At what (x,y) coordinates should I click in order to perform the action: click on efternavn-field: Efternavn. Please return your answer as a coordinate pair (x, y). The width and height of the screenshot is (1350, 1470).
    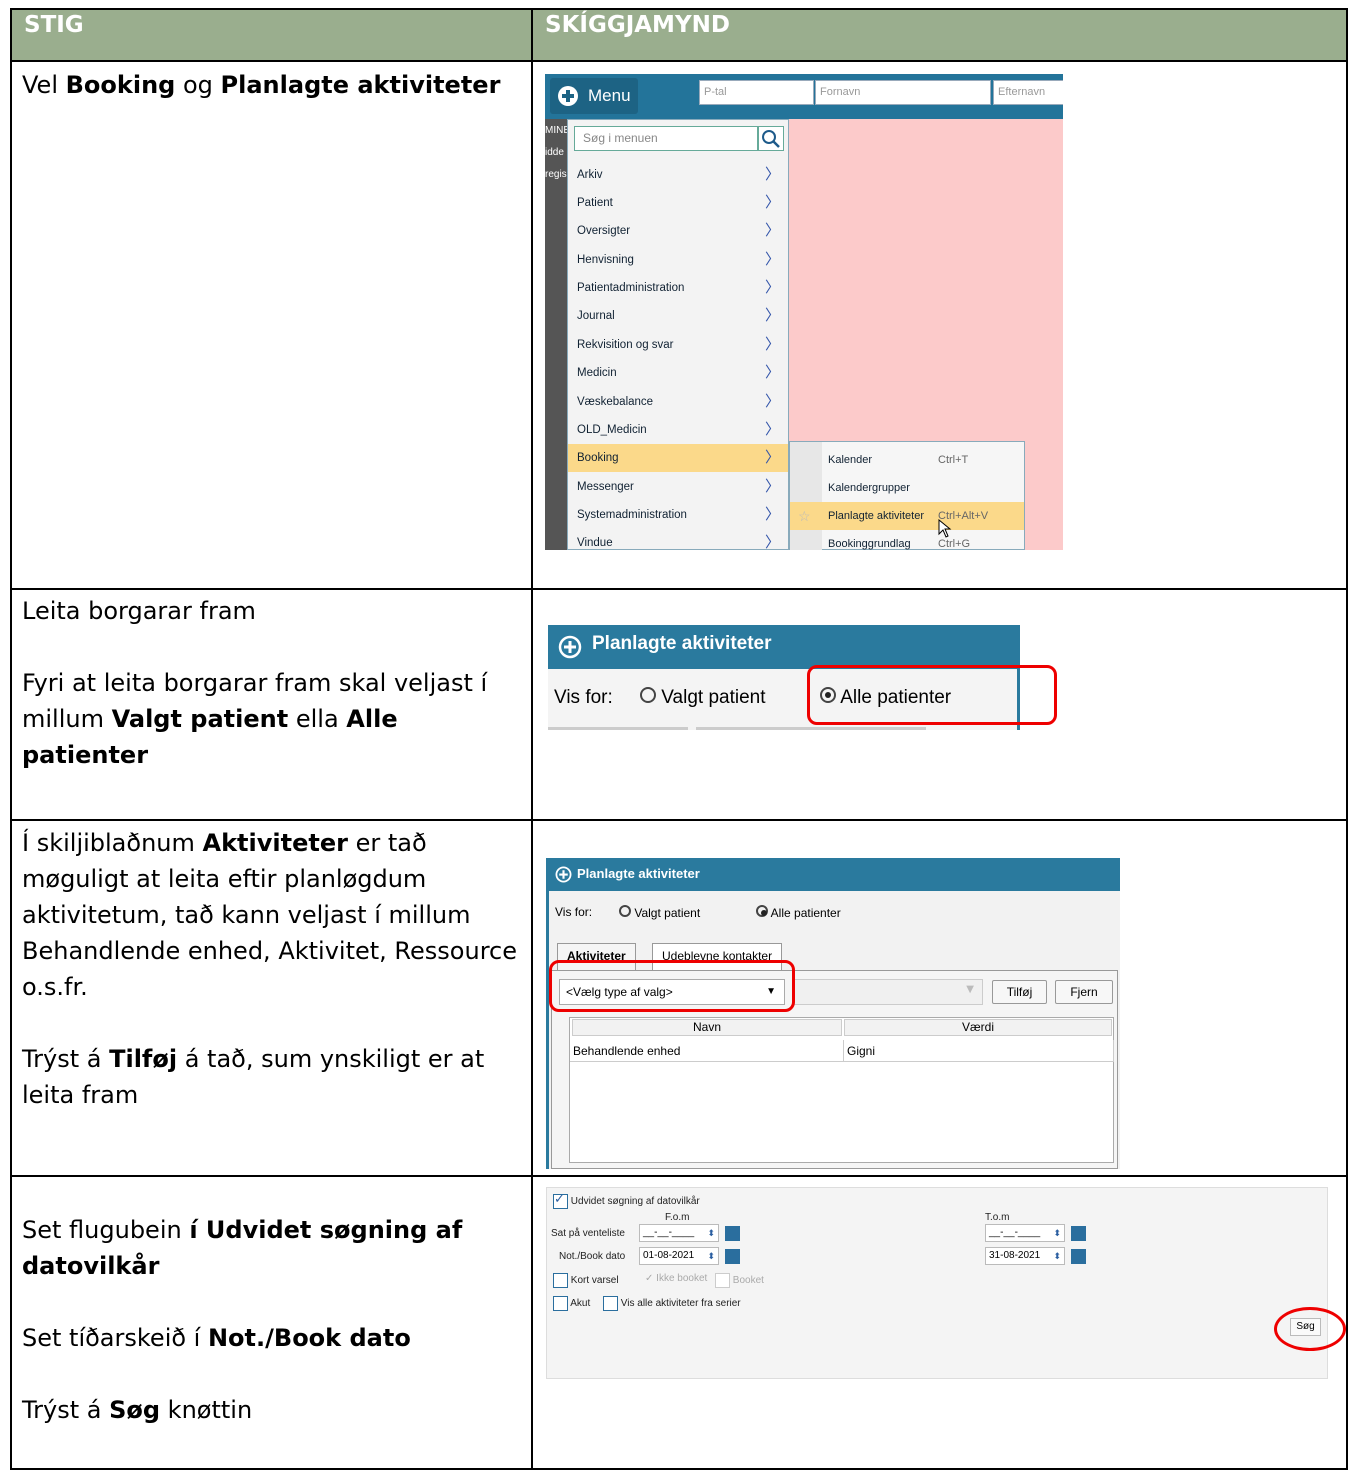
    Looking at the image, I should click on (1028, 92).